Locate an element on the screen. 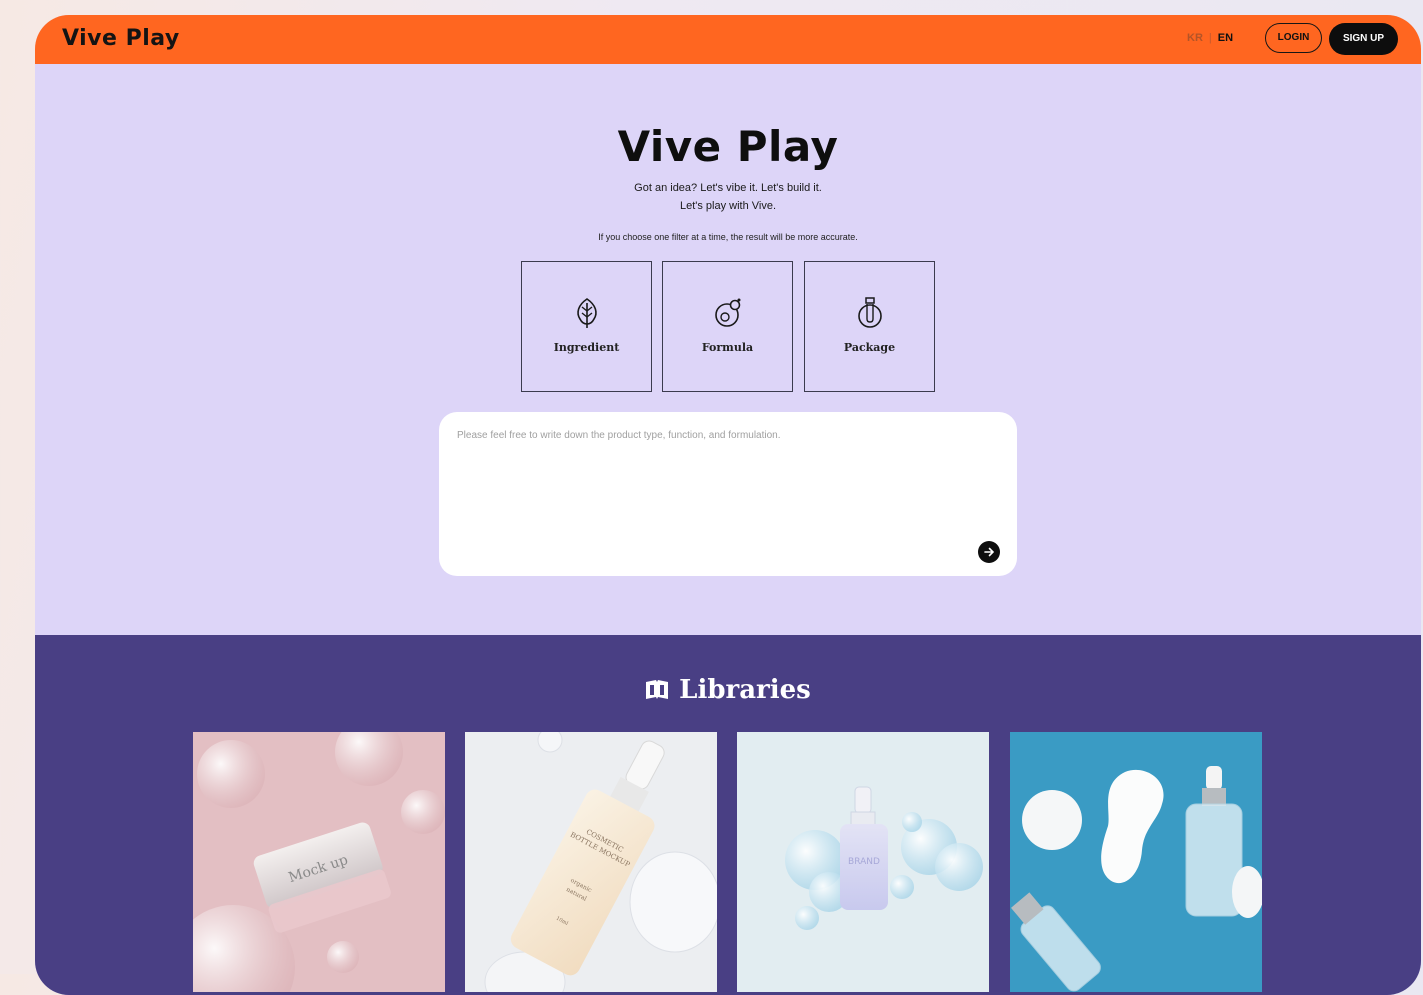  prompt-box is located at coordinates (728, 494).